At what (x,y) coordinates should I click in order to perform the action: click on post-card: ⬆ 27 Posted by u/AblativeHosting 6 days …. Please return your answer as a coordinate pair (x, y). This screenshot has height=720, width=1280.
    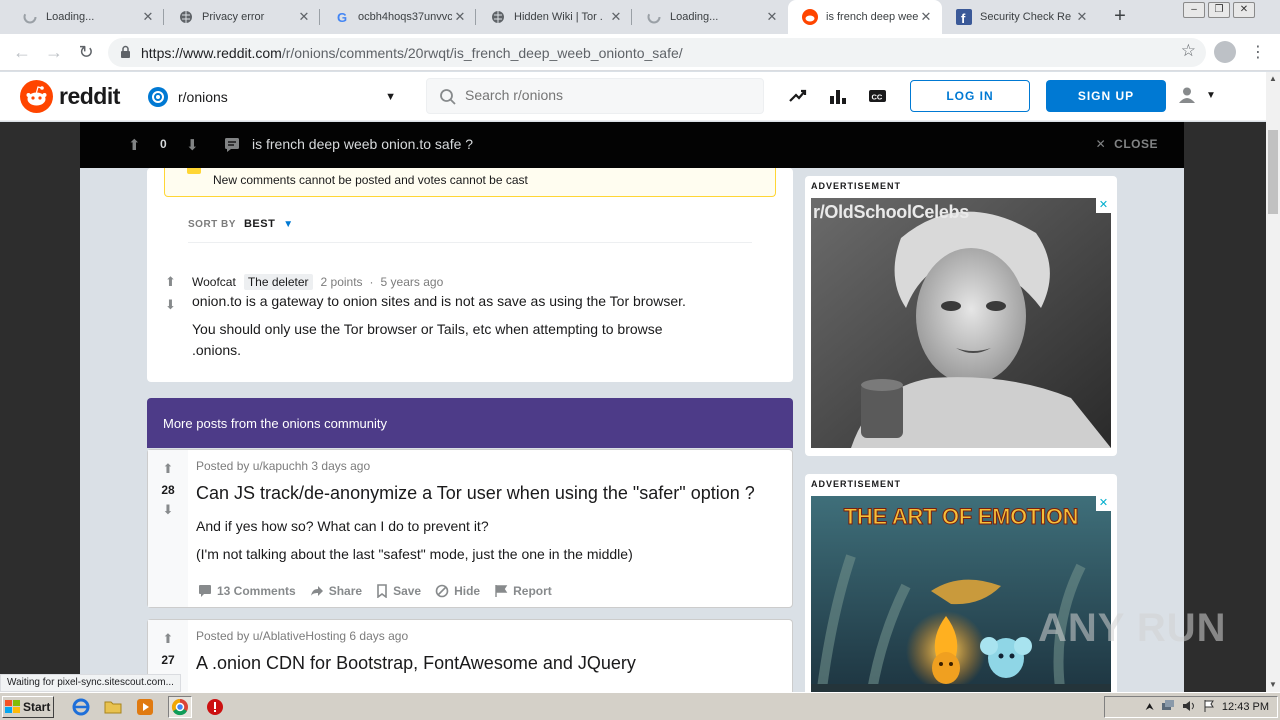
    Looking at the image, I should click on (470, 655).